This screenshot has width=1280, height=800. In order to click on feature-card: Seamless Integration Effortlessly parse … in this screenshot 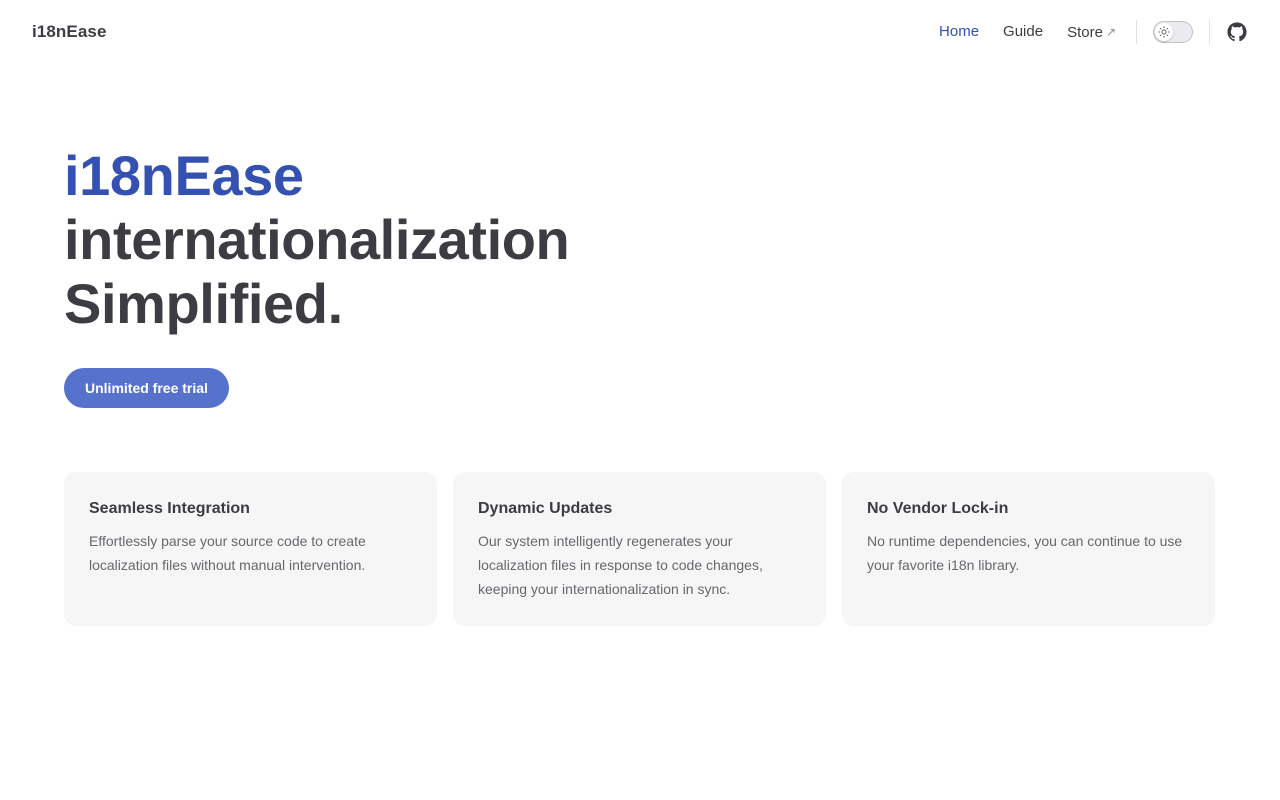, I will do `click(250, 549)`.